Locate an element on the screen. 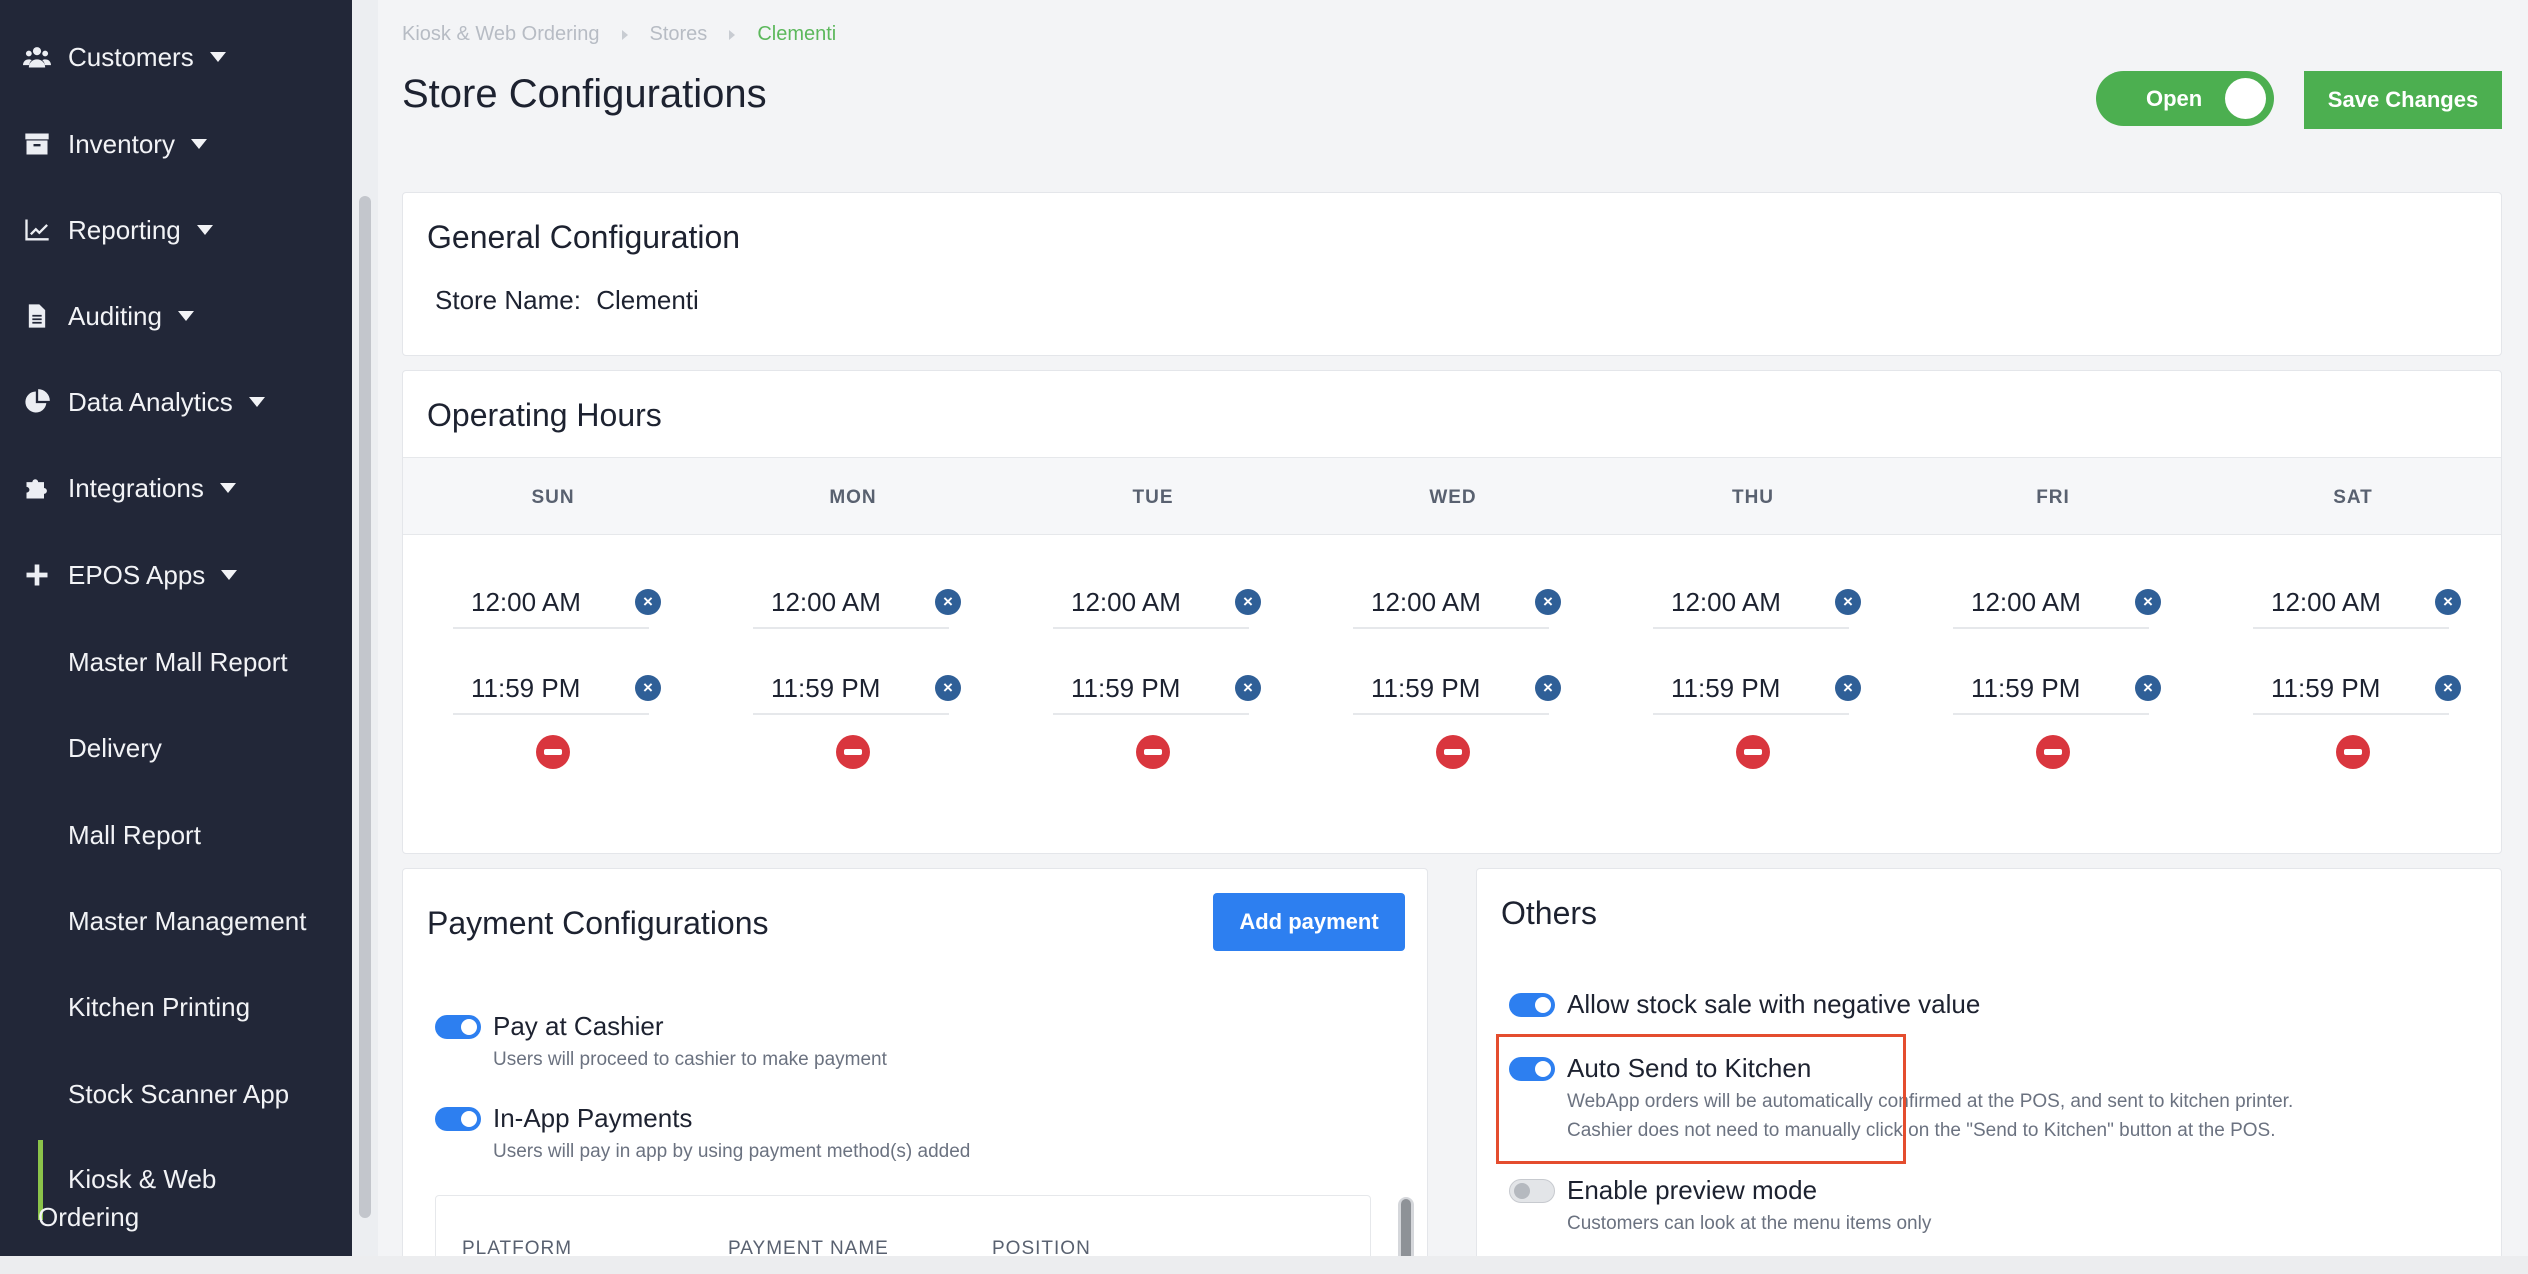  sidebar-item-label: Data Analytics is located at coordinates (150, 401).